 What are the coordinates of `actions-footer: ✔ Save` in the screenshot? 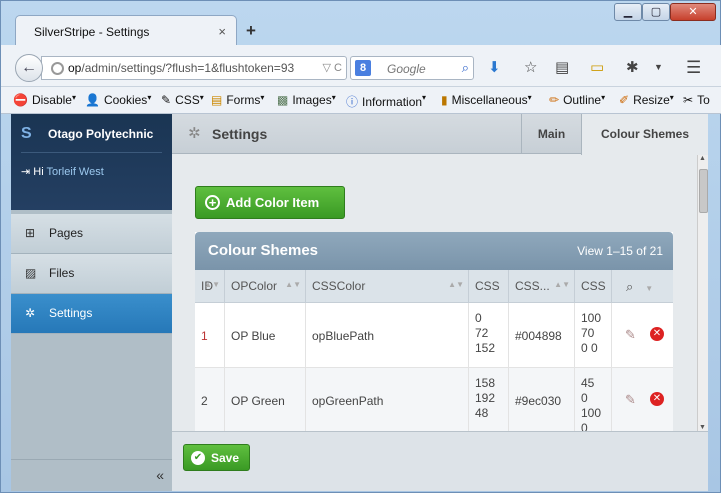 It's located at (440, 461).